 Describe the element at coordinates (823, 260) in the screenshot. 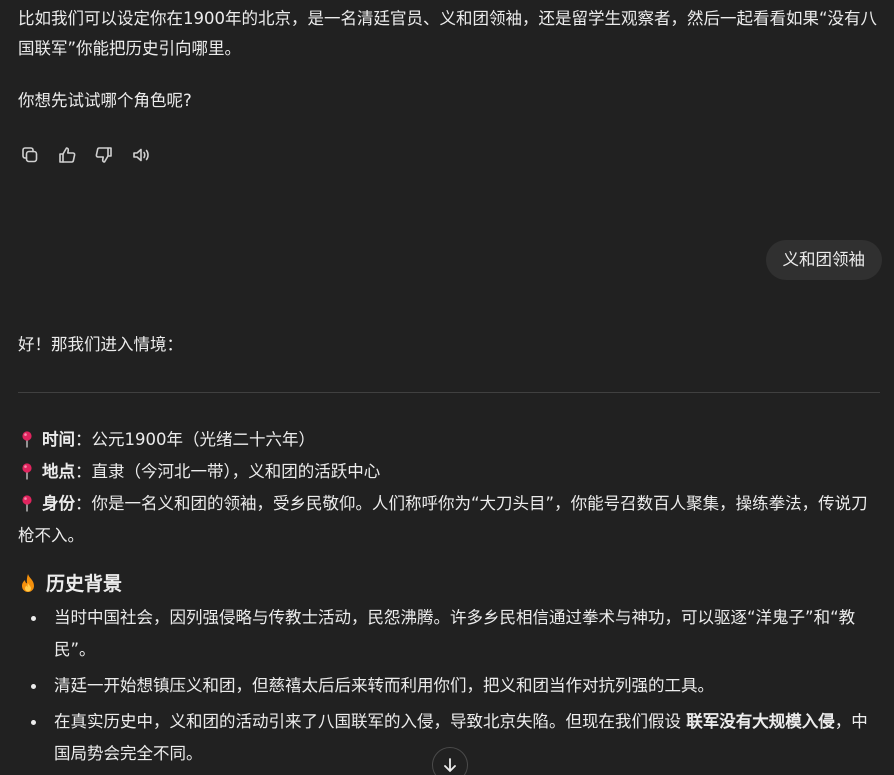

I see `user-message-bubble: 义和团领袖` at that location.